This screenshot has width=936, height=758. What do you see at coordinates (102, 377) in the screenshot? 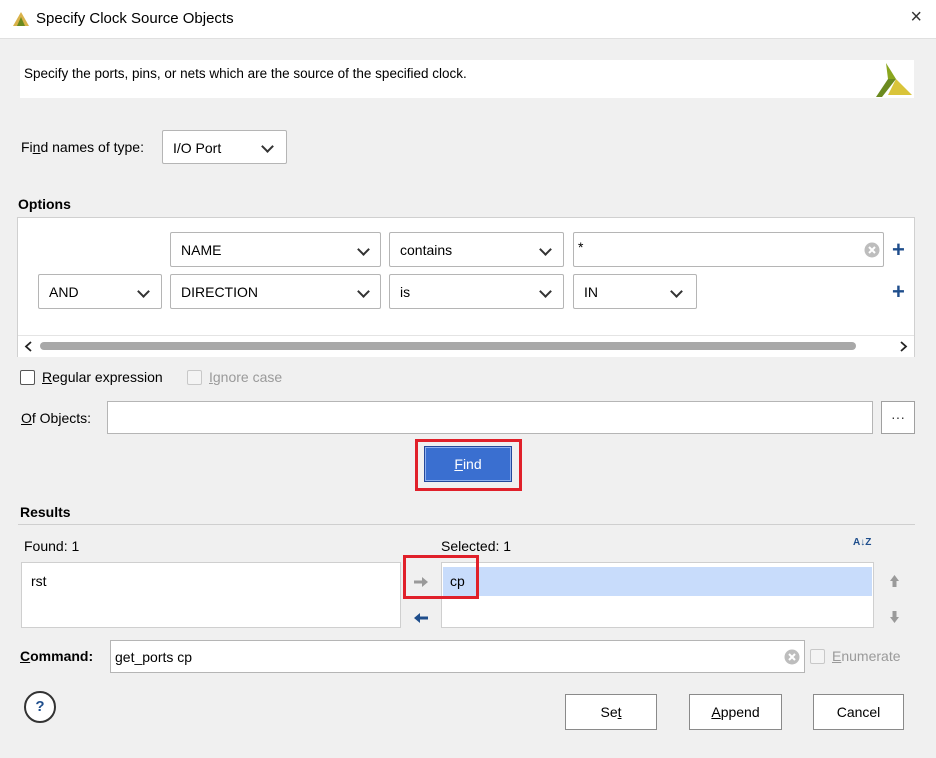
I see `regex-label: Regular expression` at bounding box center [102, 377].